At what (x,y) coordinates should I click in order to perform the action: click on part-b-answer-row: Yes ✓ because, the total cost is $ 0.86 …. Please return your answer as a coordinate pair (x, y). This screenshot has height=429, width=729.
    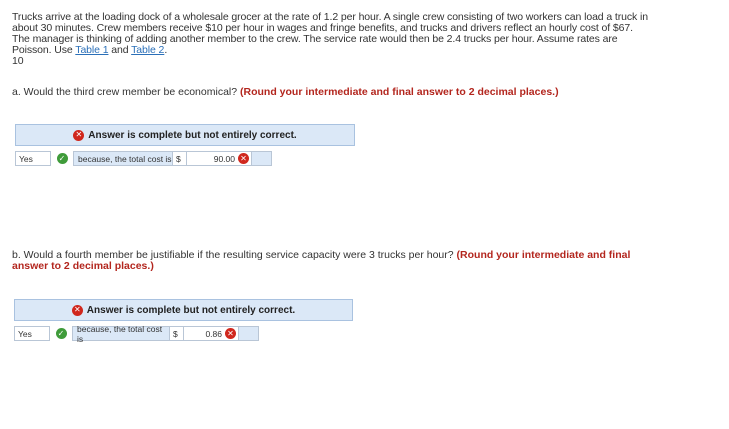
    Looking at the image, I should click on (136, 333).